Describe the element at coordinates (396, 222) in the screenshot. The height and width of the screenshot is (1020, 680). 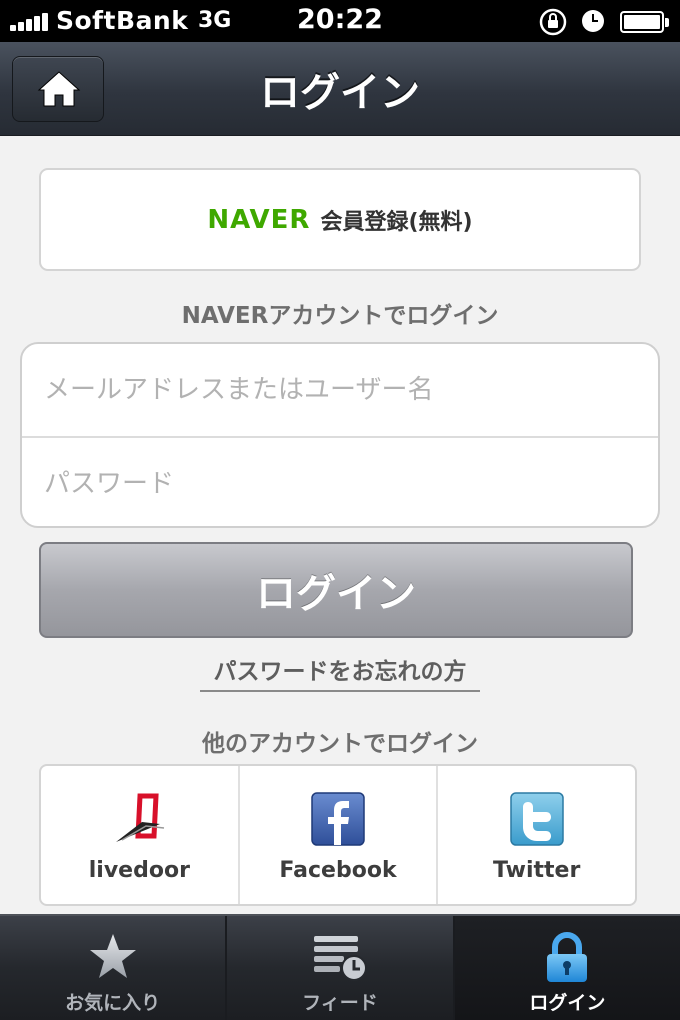
I see `register-label: 会員登録(無料)` at that location.